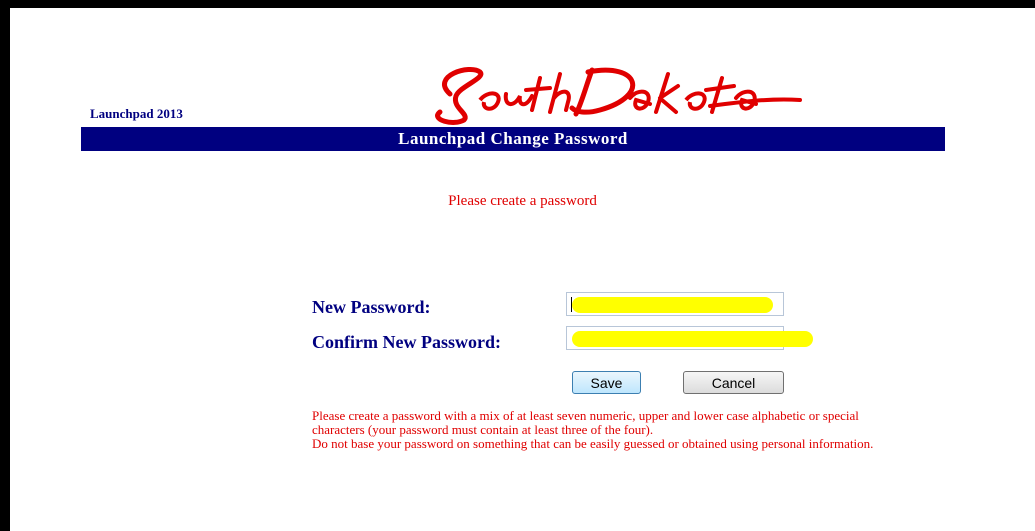  I want to click on new-password-label: New Password:, so click(371, 307).